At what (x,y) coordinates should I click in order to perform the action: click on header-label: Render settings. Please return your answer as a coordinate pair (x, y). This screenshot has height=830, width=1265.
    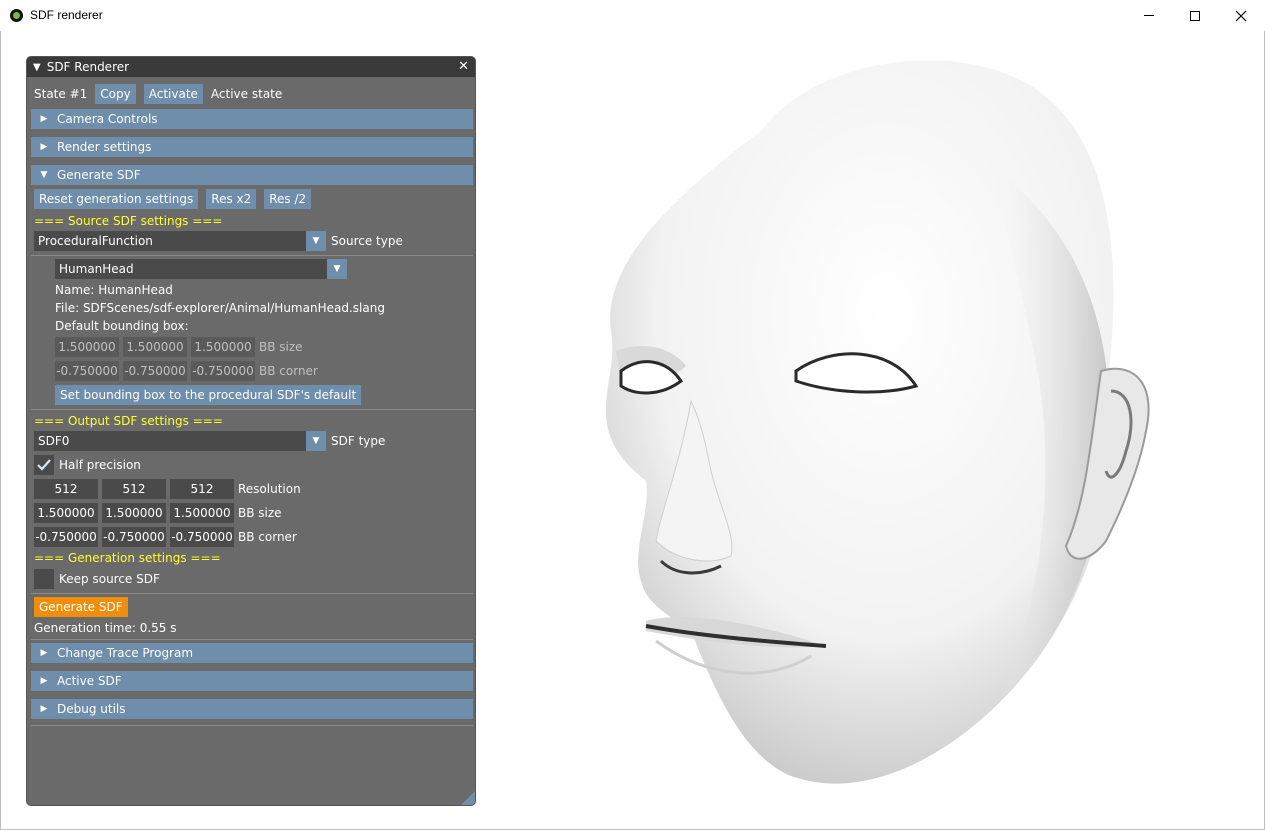
    Looking at the image, I should click on (104, 147).